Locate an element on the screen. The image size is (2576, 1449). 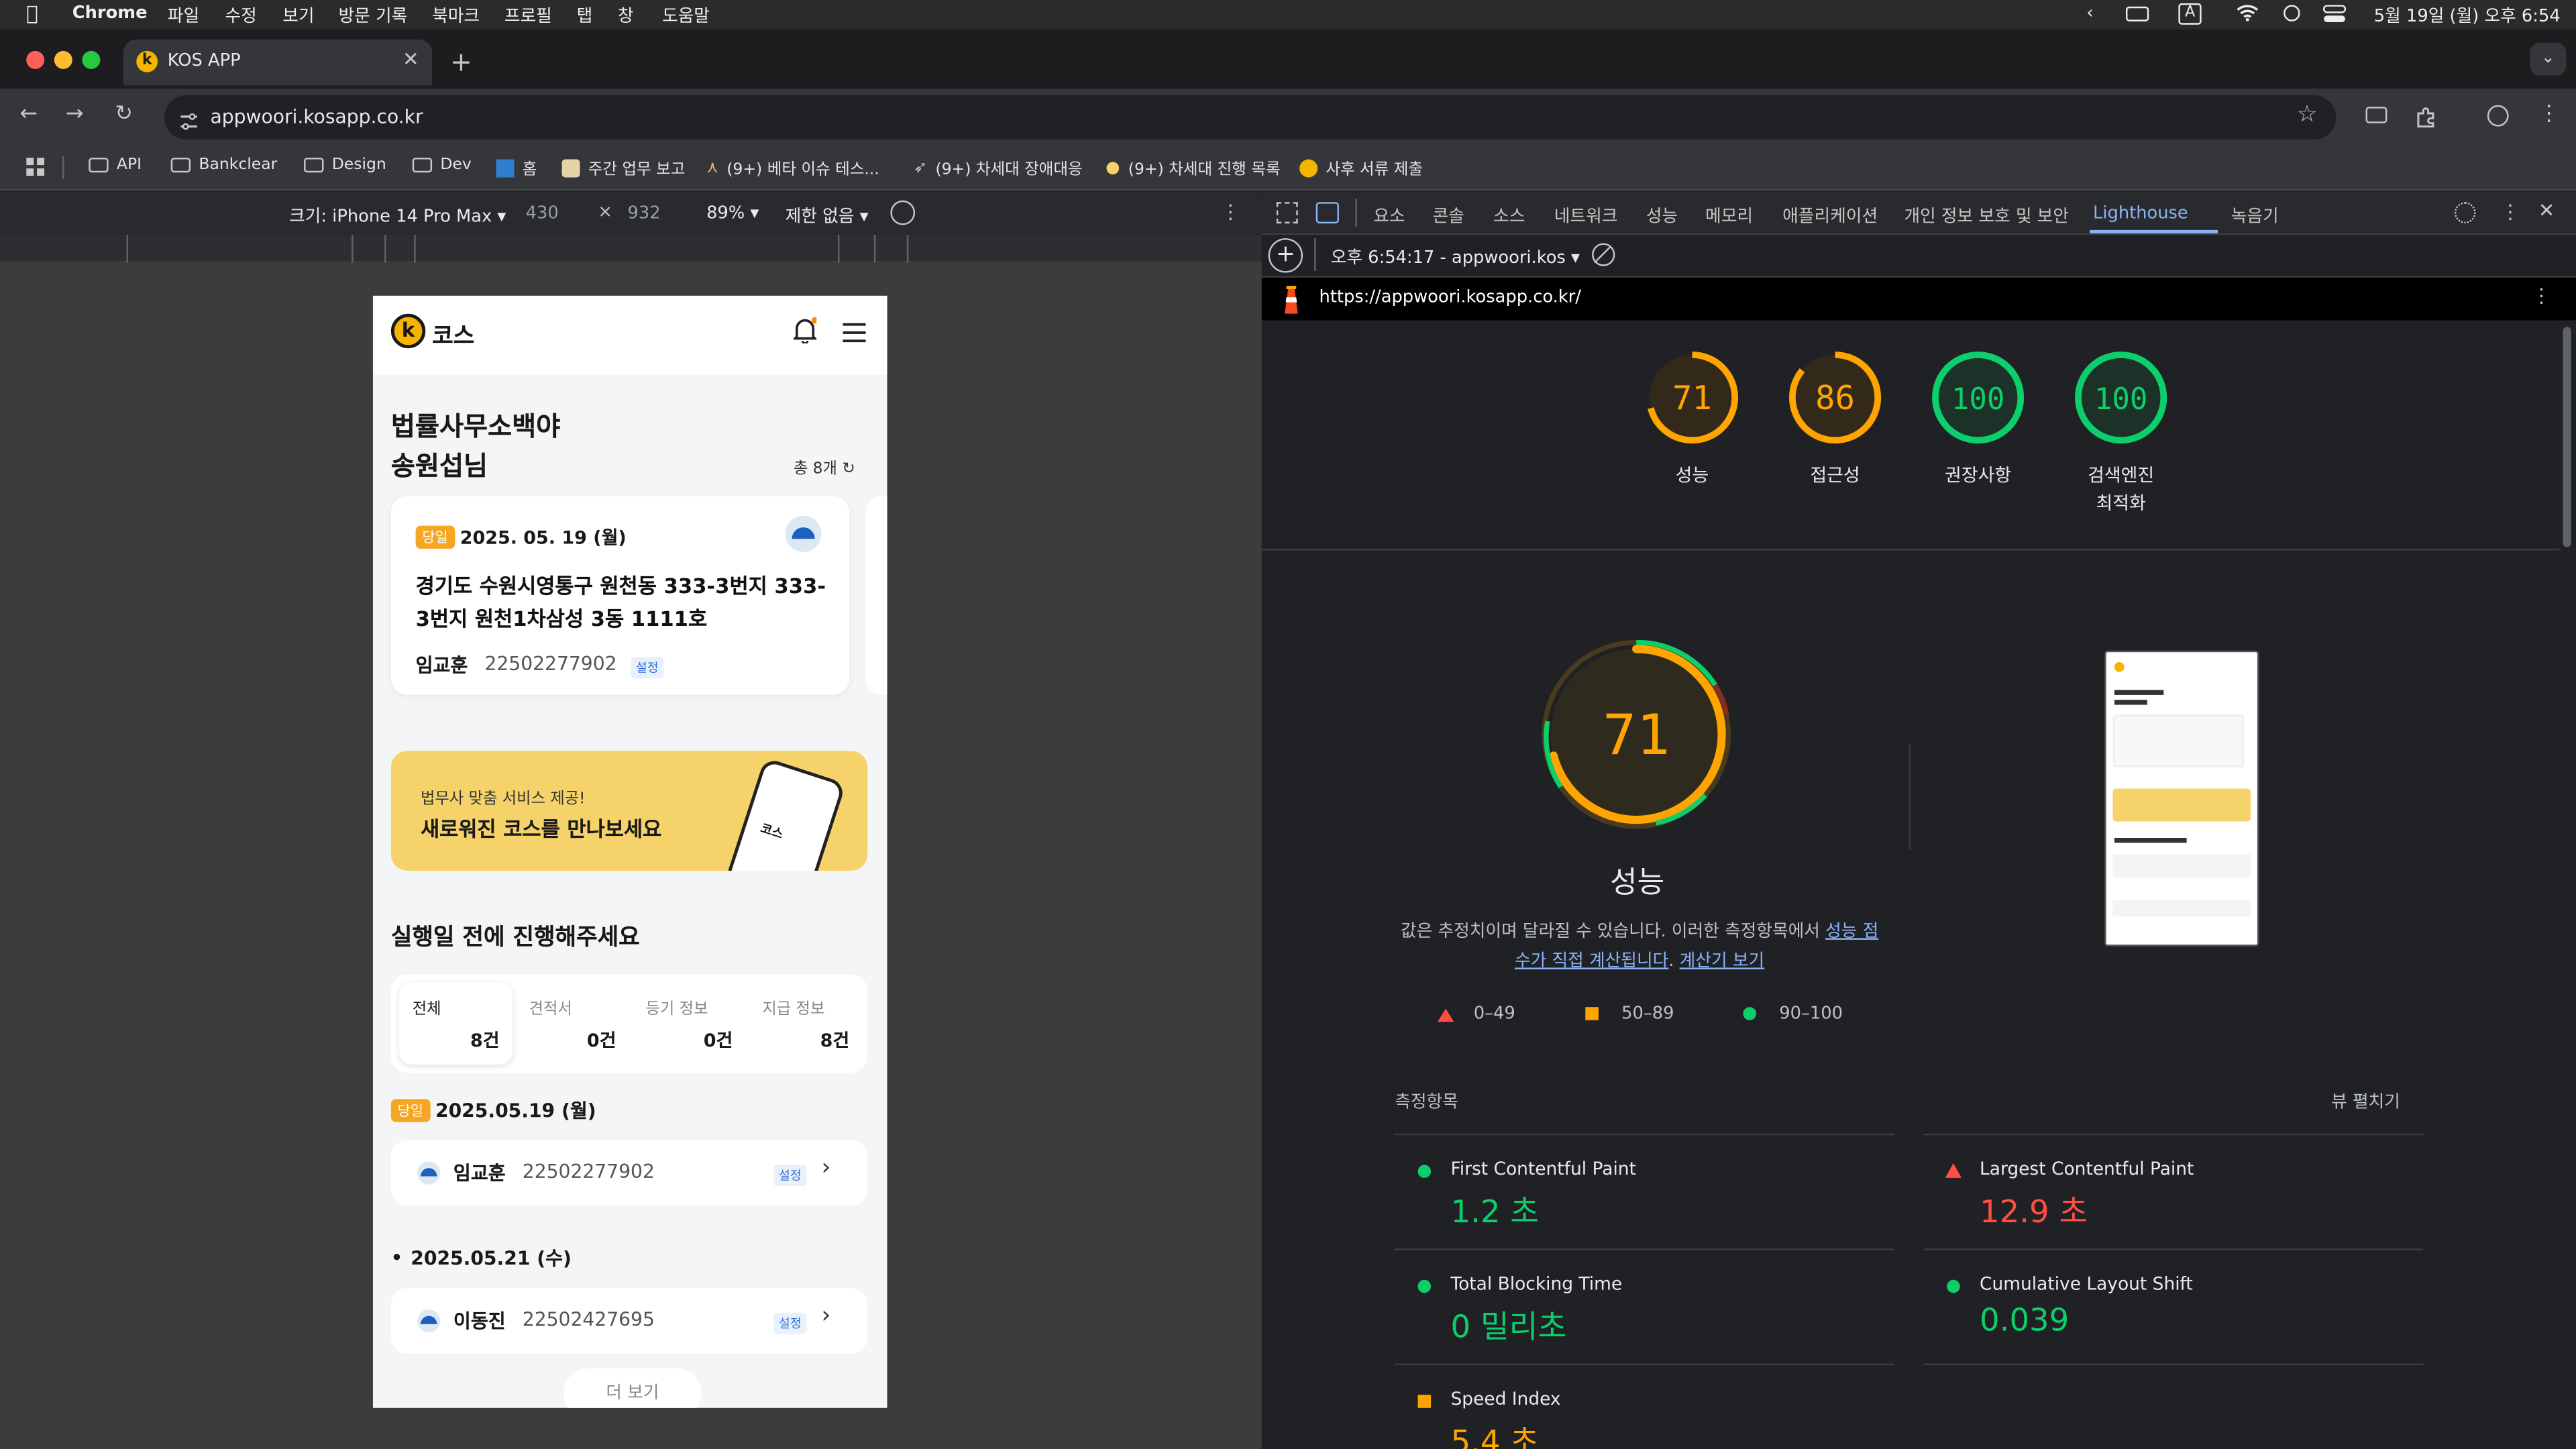
bookmark-design: Design is located at coordinates (345, 165).